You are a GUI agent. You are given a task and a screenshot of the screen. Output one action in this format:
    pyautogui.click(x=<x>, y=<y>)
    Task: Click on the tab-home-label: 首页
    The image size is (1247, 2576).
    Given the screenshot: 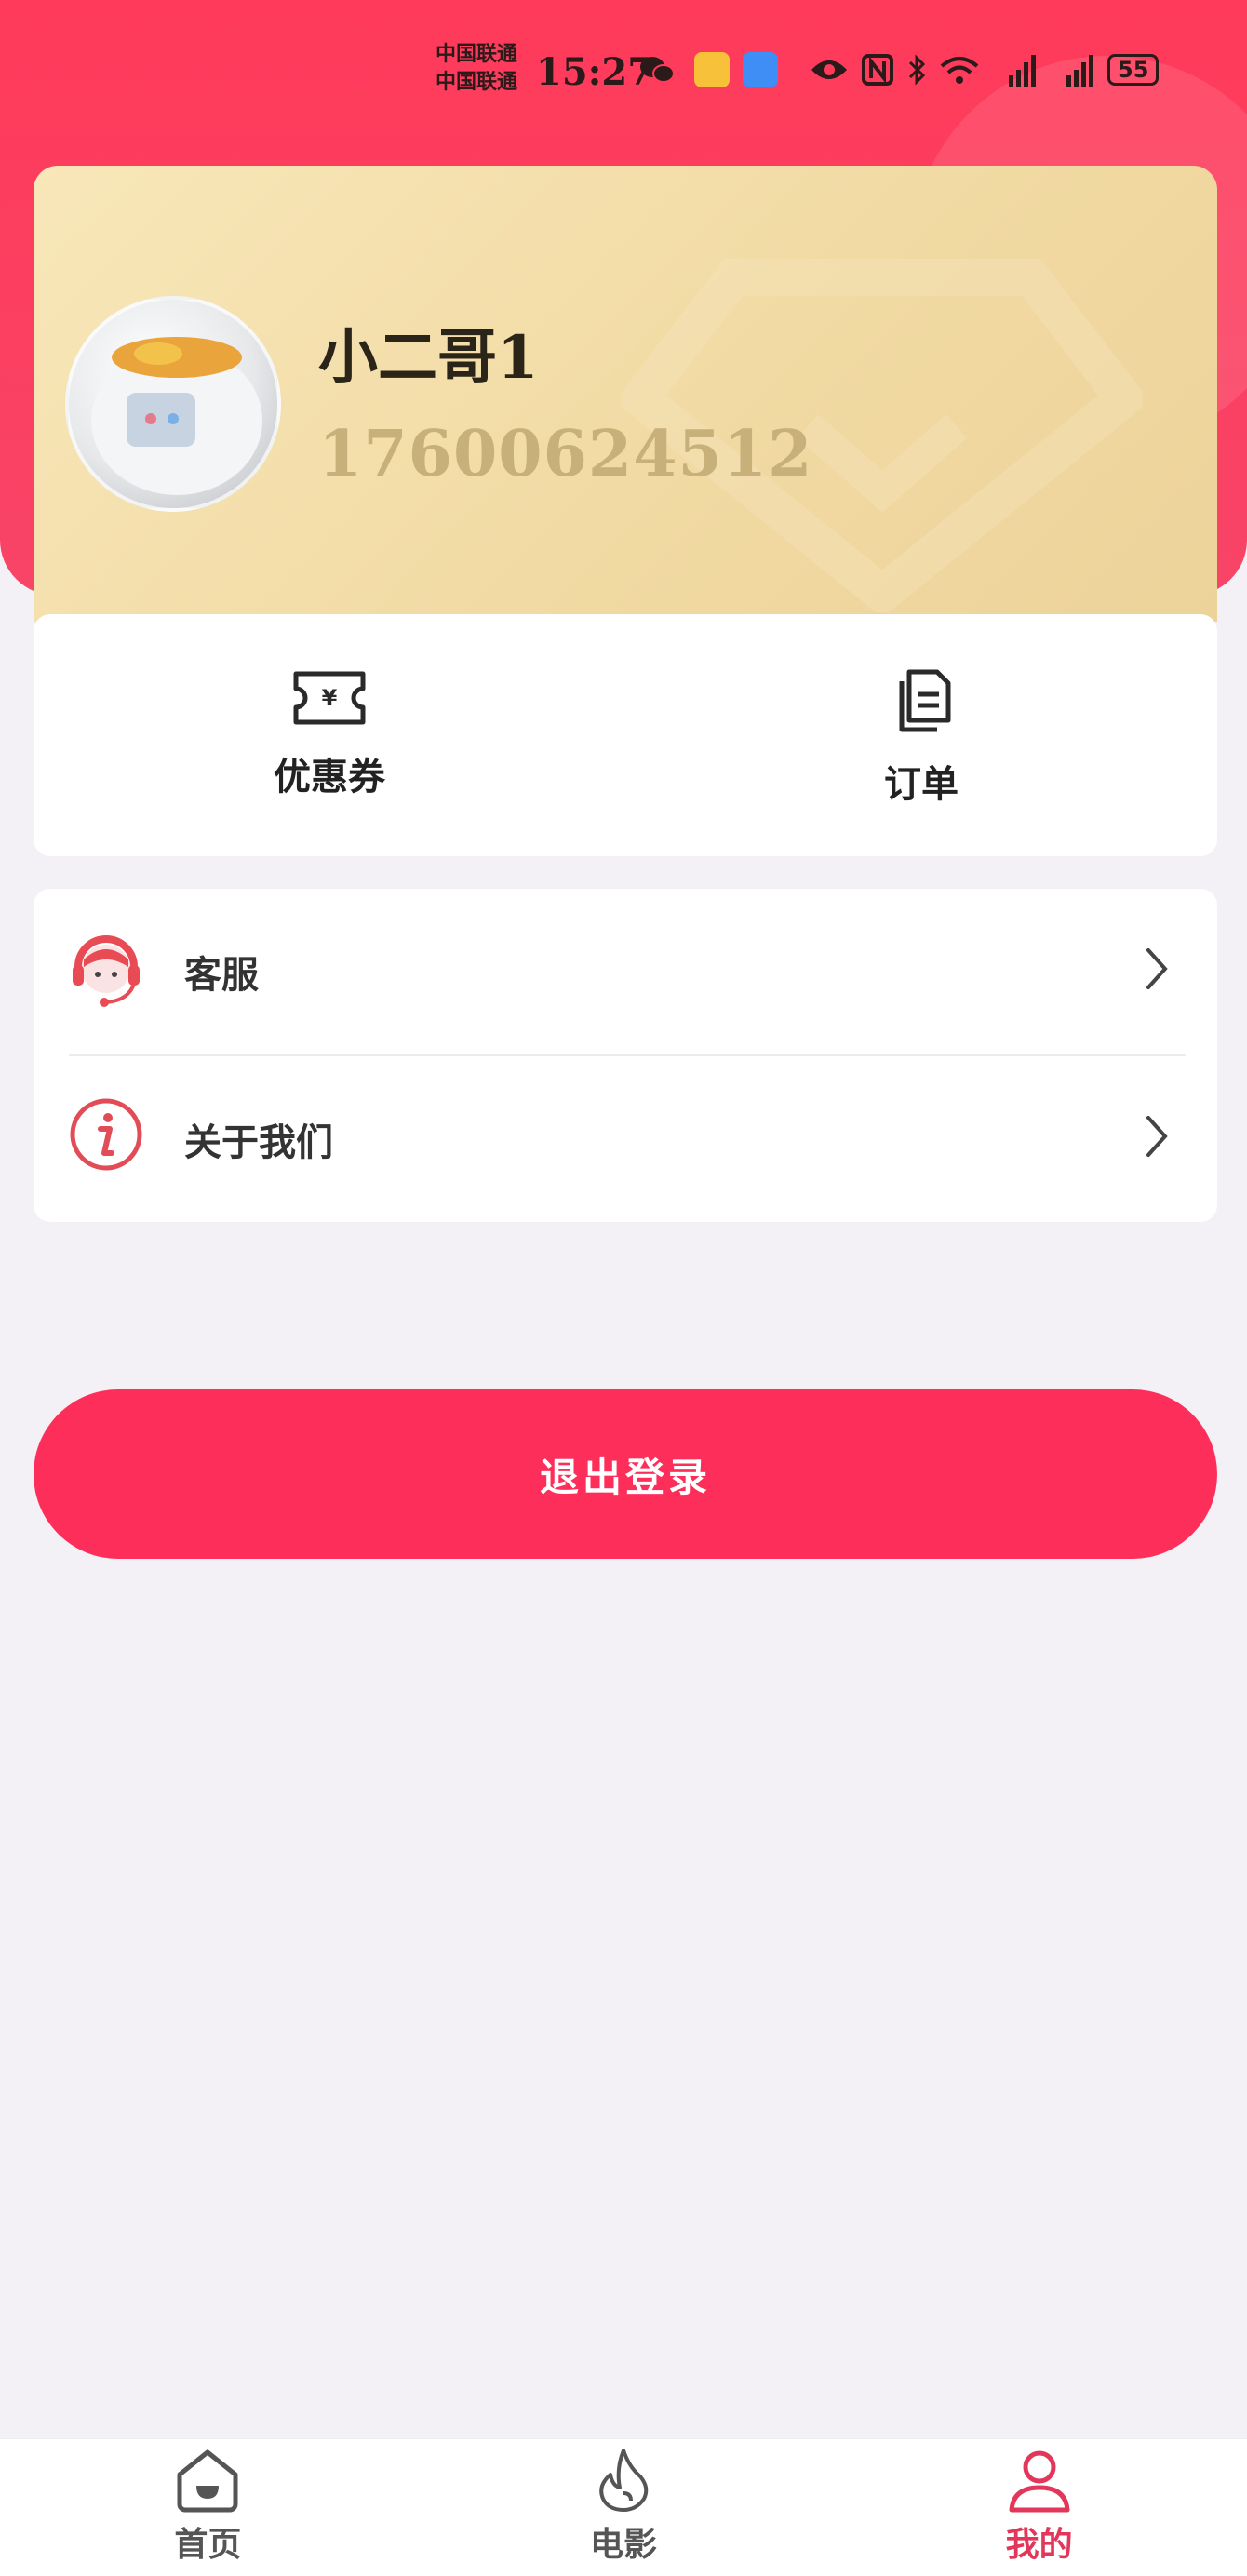 What is the action you would take?
    pyautogui.click(x=208, y=2545)
    